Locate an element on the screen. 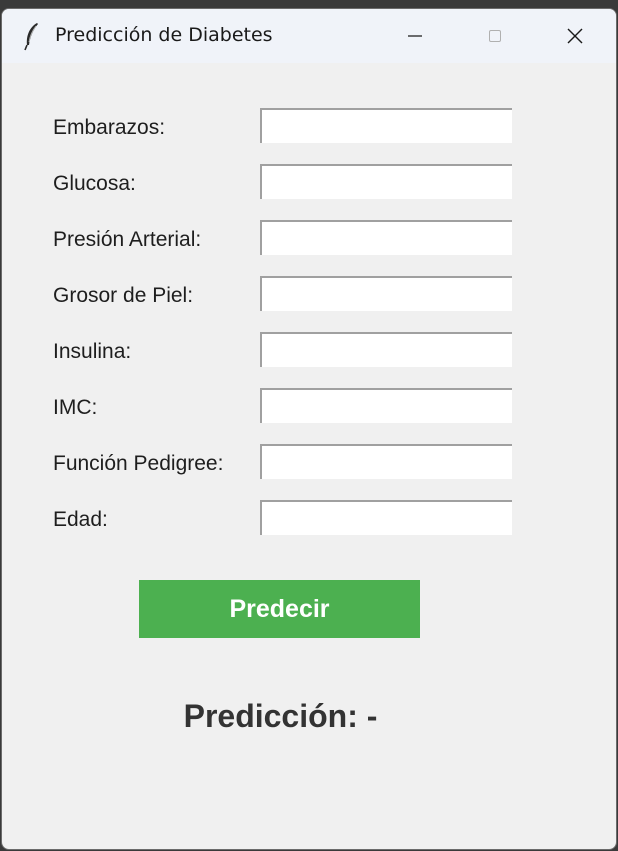 The width and height of the screenshot is (618, 851). close-button is located at coordinates (575, 36).